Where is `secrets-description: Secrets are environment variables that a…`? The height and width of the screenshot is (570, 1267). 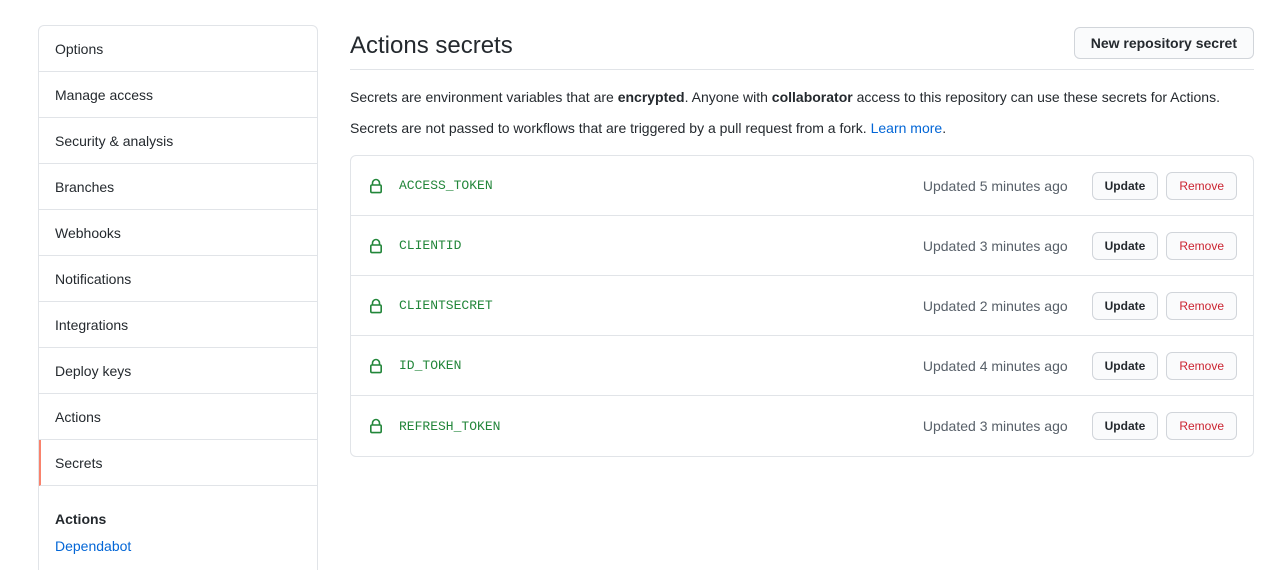
secrets-description: Secrets are environment variables that a… is located at coordinates (802, 97).